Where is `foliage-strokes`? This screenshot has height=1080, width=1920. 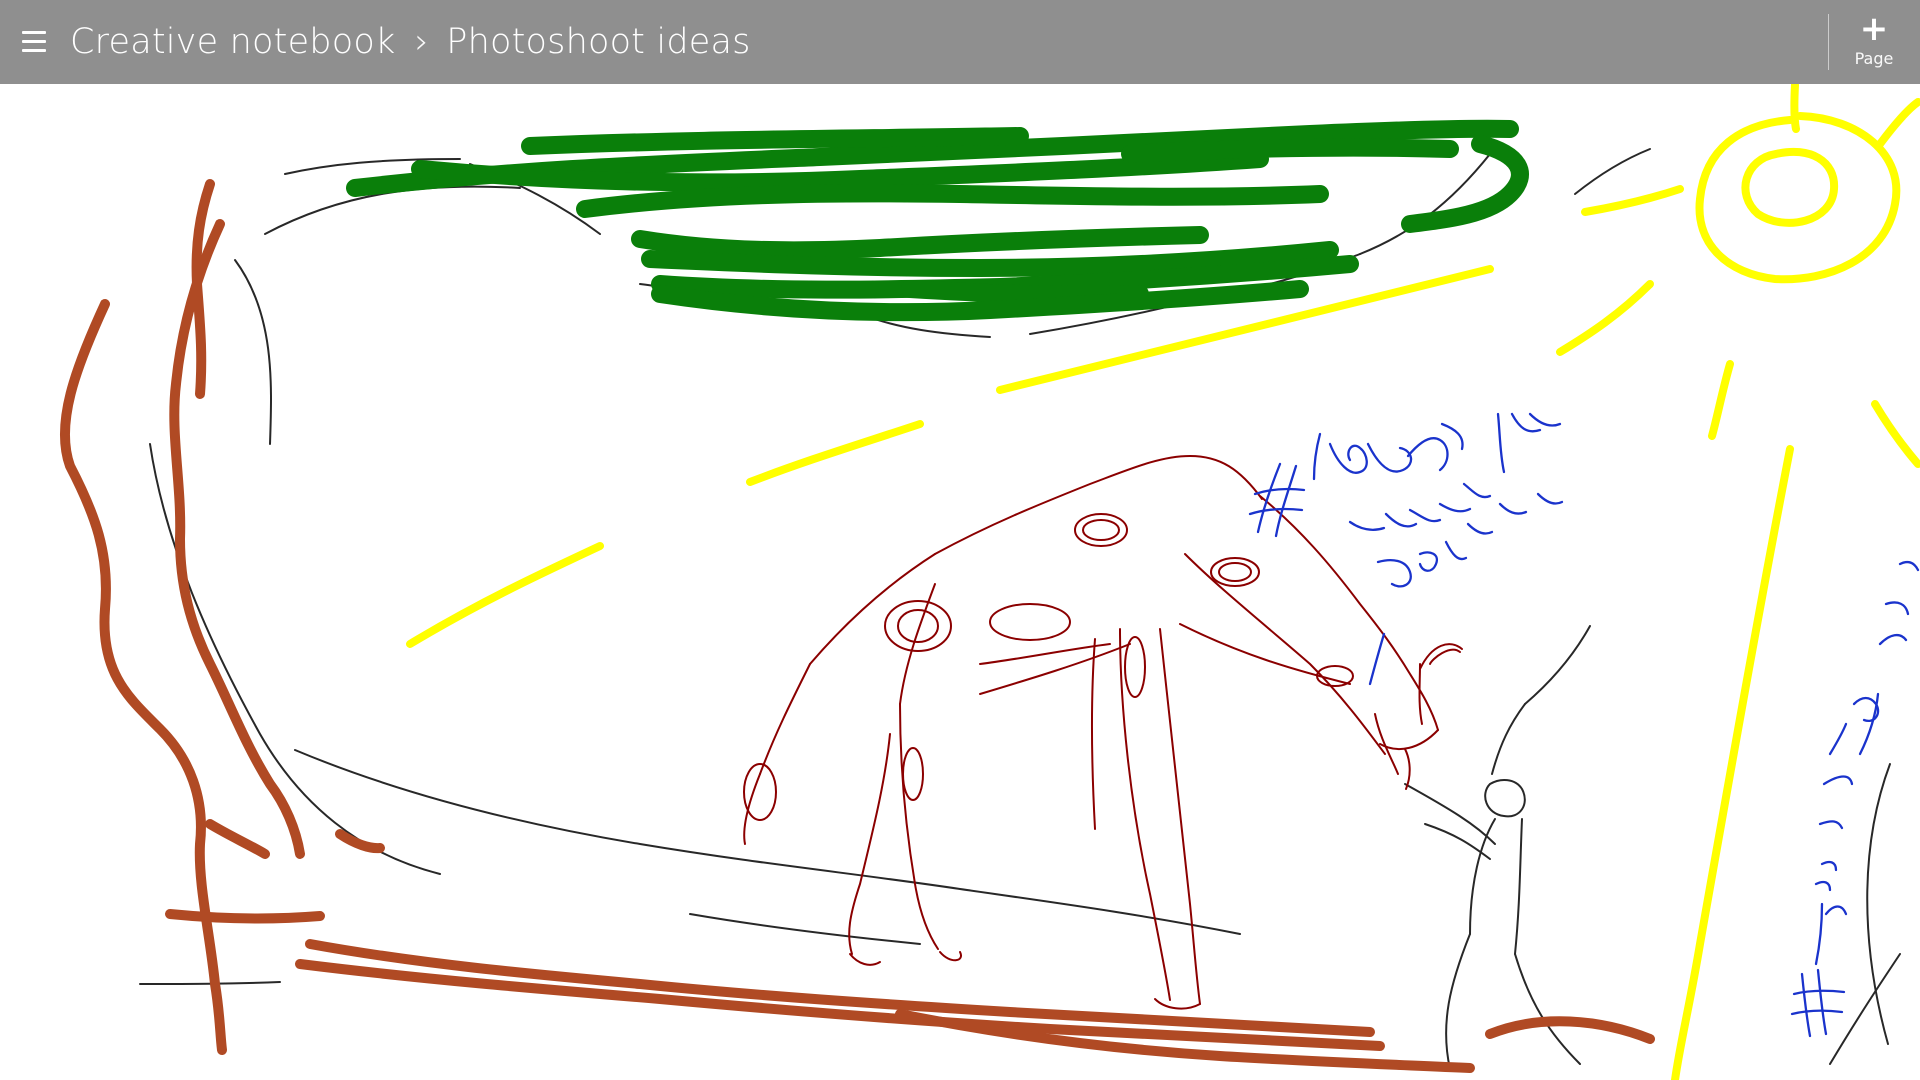 foliage-strokes is located at coordinates (937, 220).